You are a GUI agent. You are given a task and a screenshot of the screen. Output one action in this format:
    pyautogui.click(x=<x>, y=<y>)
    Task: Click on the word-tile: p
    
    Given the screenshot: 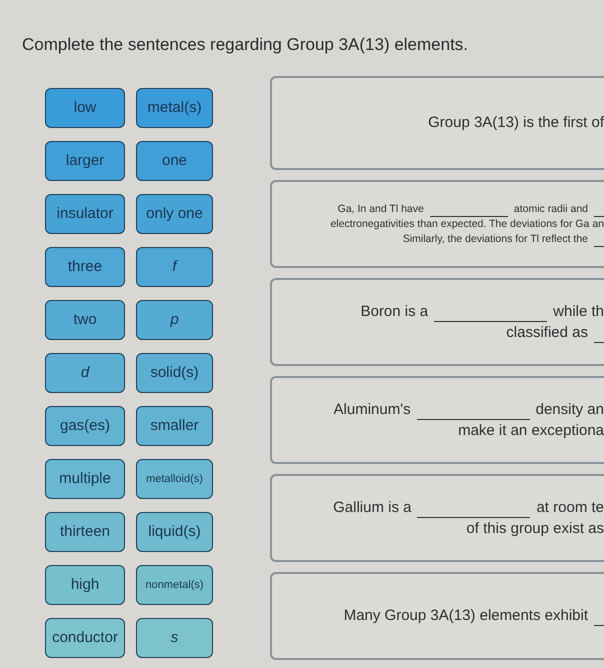 What is the action you would take?
    pyautogui.click(x=174, y=320)
    